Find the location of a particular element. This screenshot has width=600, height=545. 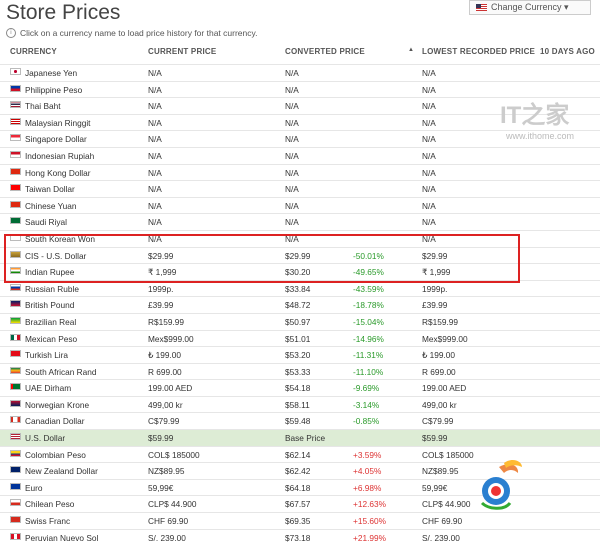

price-difference: -15.04% is located at coordinates (368, 321).